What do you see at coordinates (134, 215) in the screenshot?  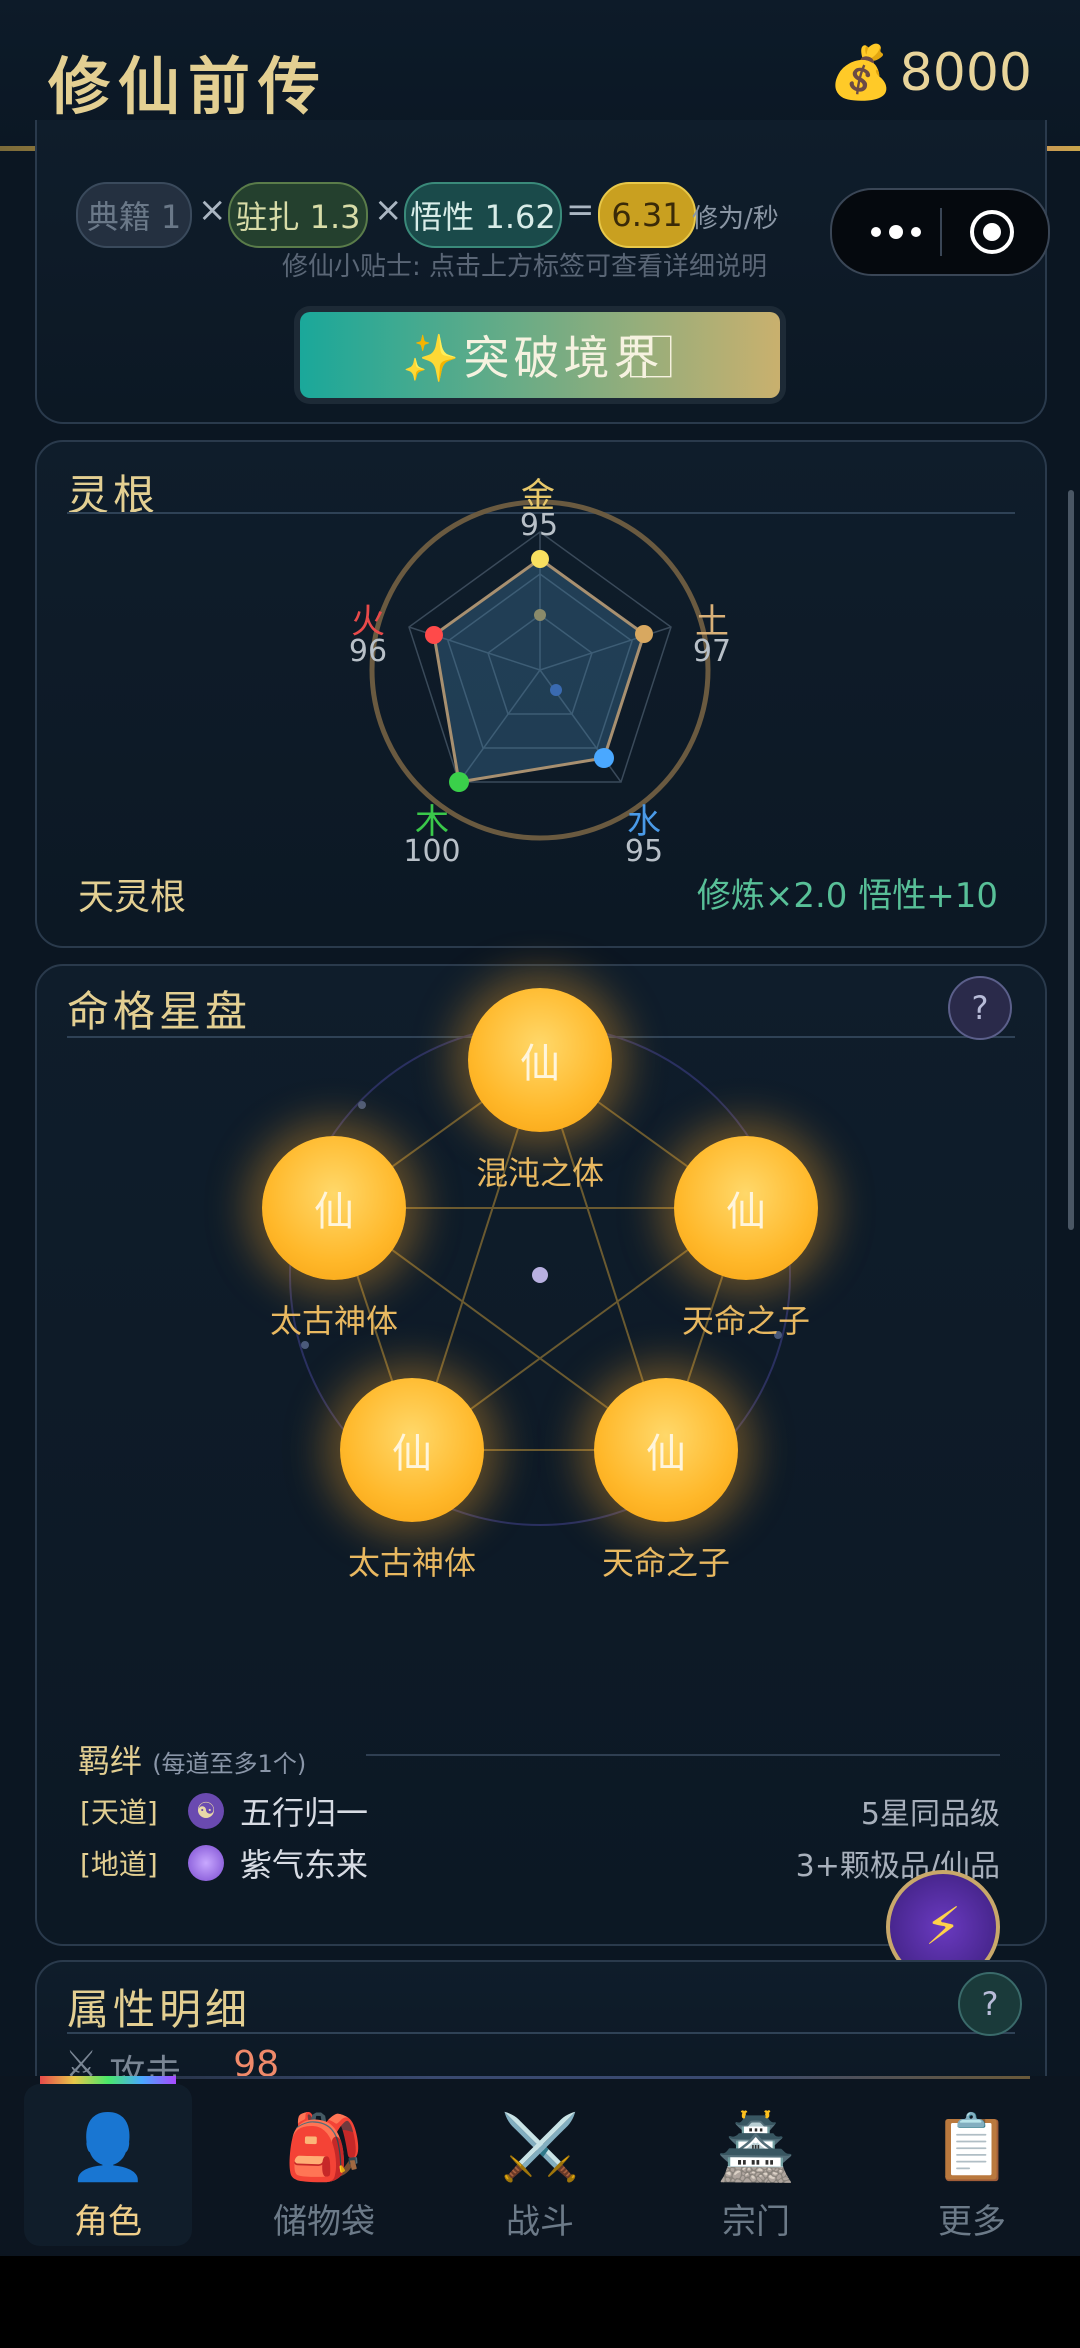 I see `pill-classics: 典籍 1` at bounding box center [134, 215].